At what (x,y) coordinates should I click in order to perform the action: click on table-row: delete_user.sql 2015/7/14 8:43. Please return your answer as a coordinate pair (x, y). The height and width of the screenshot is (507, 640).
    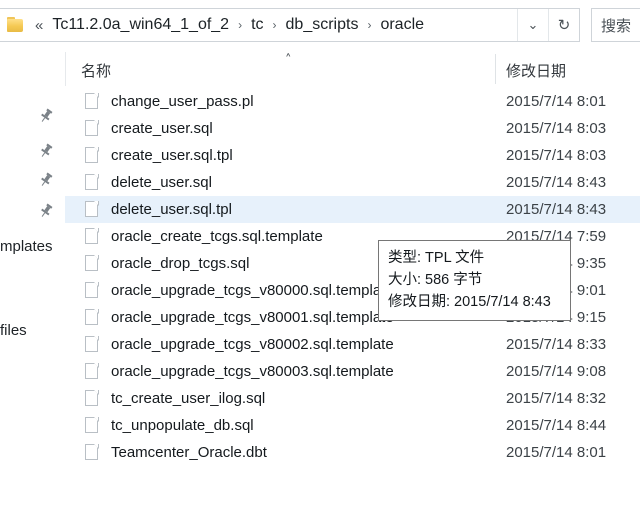
    Looking at the image, I should click on (352, 182).